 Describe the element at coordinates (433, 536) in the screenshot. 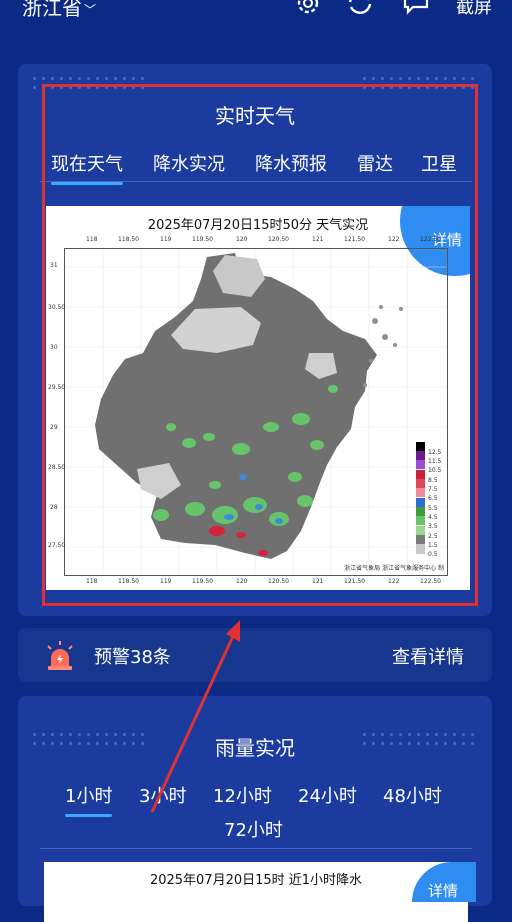

I see `legend-label: 2.5` at that location.